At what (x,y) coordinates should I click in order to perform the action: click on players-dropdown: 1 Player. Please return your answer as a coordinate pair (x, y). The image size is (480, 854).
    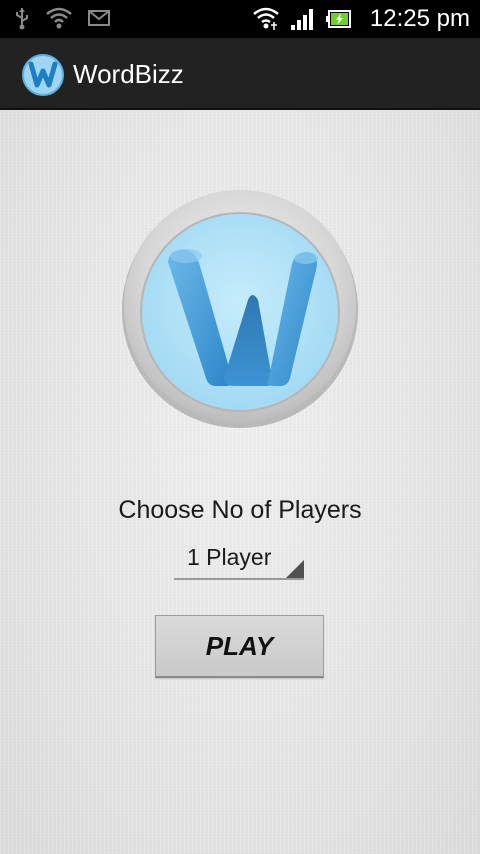
    Looking at the image, I should click on (239, 560).